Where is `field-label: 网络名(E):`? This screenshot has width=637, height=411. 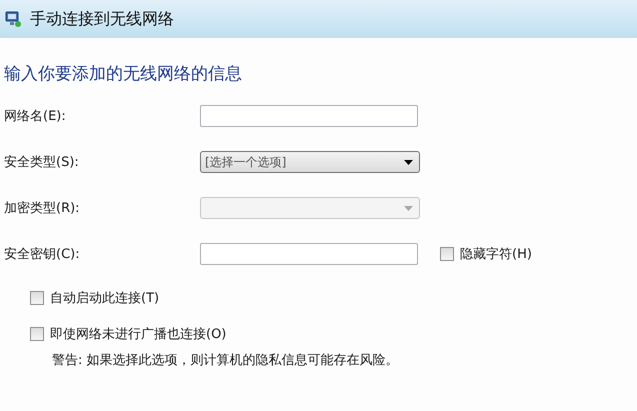 field-label: 网络名(E): is located at coordinates (35, 116).